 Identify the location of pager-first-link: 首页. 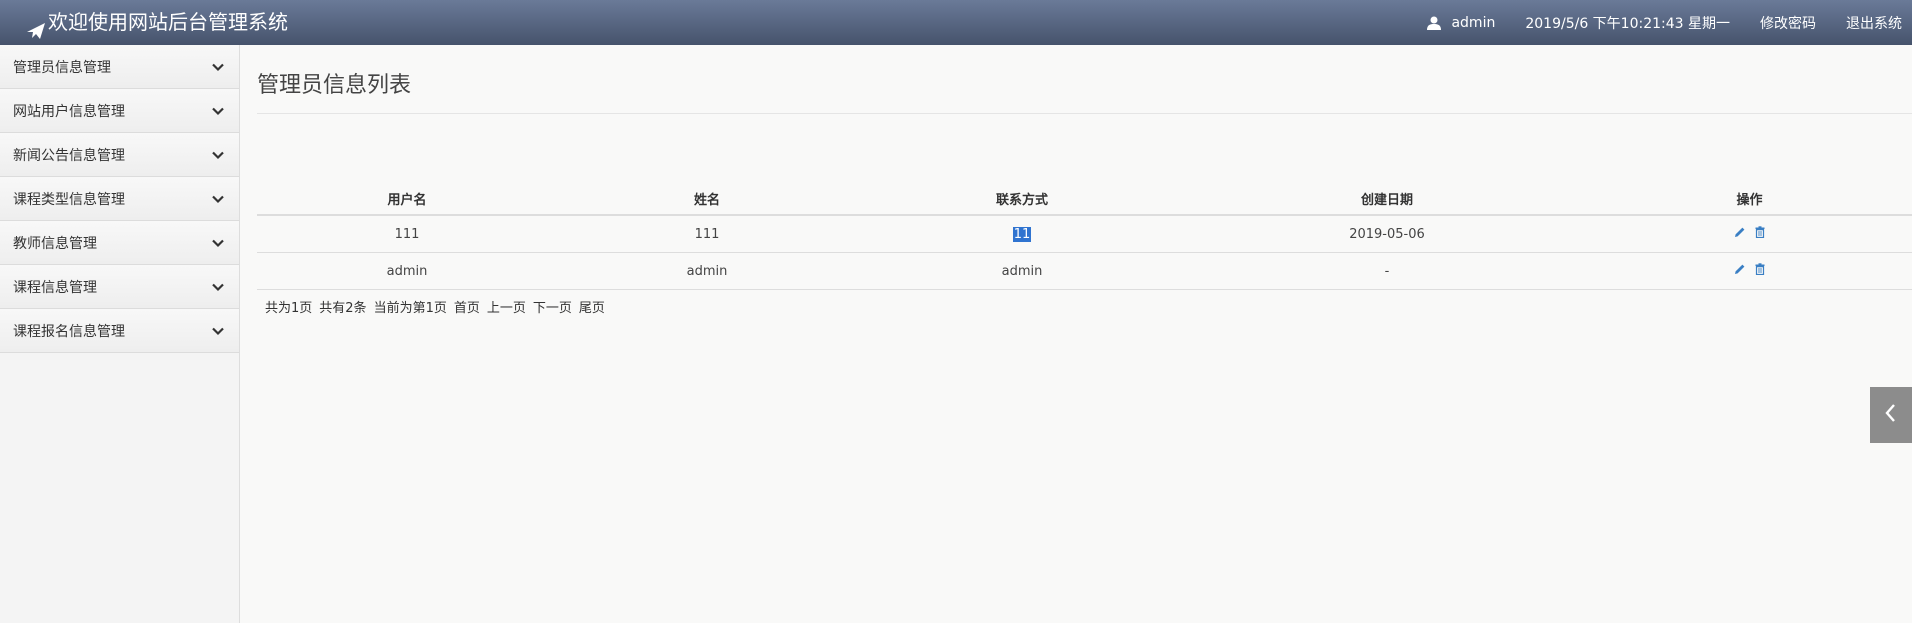
(467, 306).